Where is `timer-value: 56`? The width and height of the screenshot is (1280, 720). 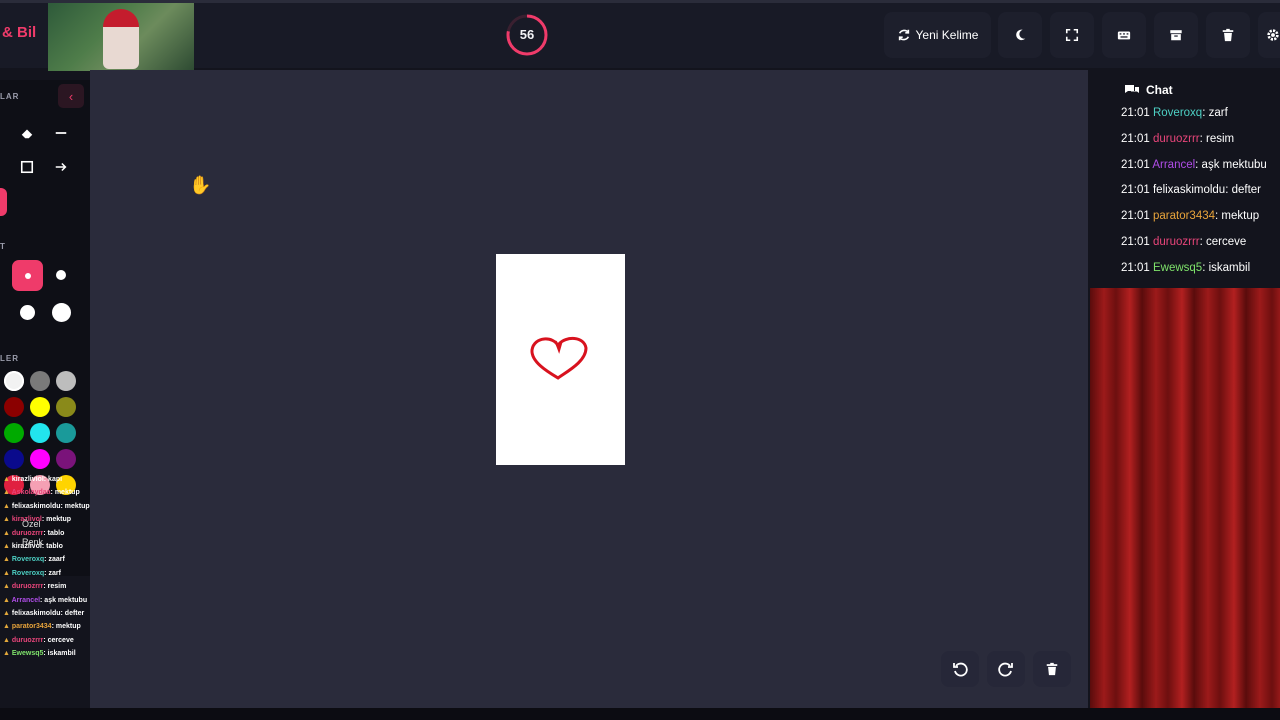
timer-value: 56 is located at coordinates (527, 34).